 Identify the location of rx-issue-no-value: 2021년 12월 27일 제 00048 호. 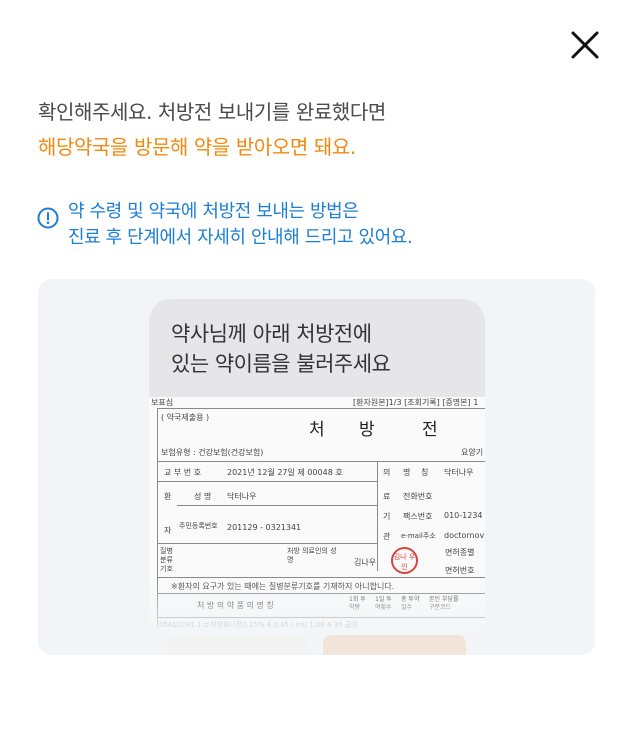
(285, 472).